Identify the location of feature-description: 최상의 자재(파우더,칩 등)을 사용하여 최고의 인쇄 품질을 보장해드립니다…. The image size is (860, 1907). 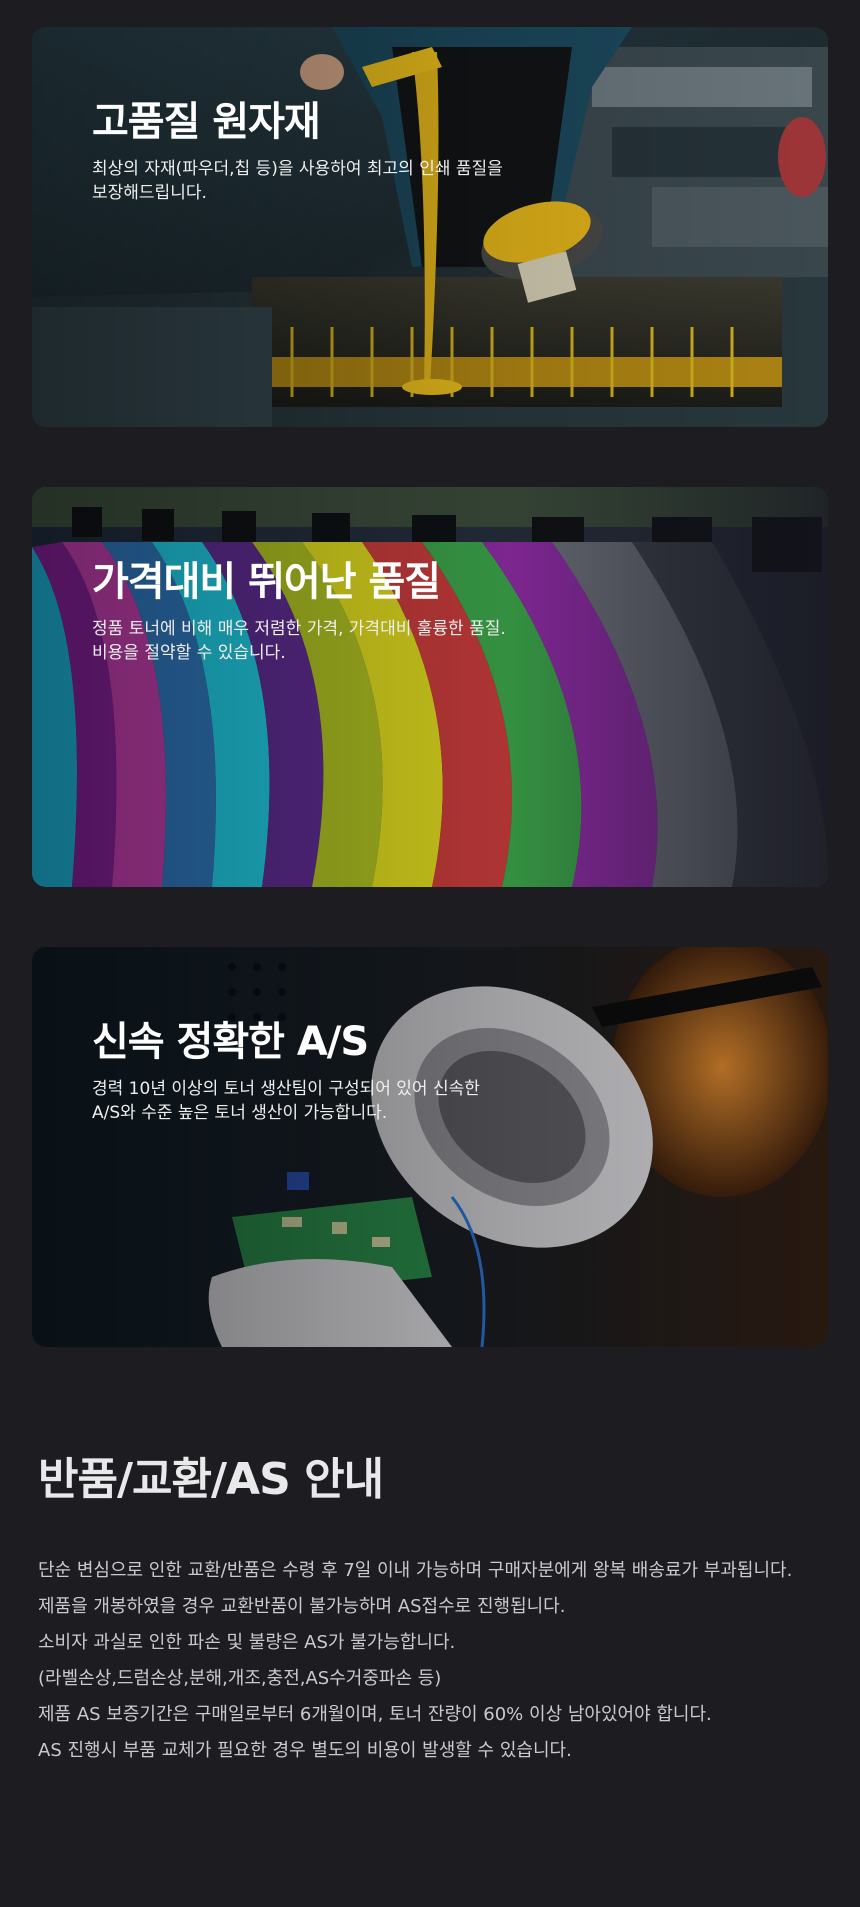
(297, 181).